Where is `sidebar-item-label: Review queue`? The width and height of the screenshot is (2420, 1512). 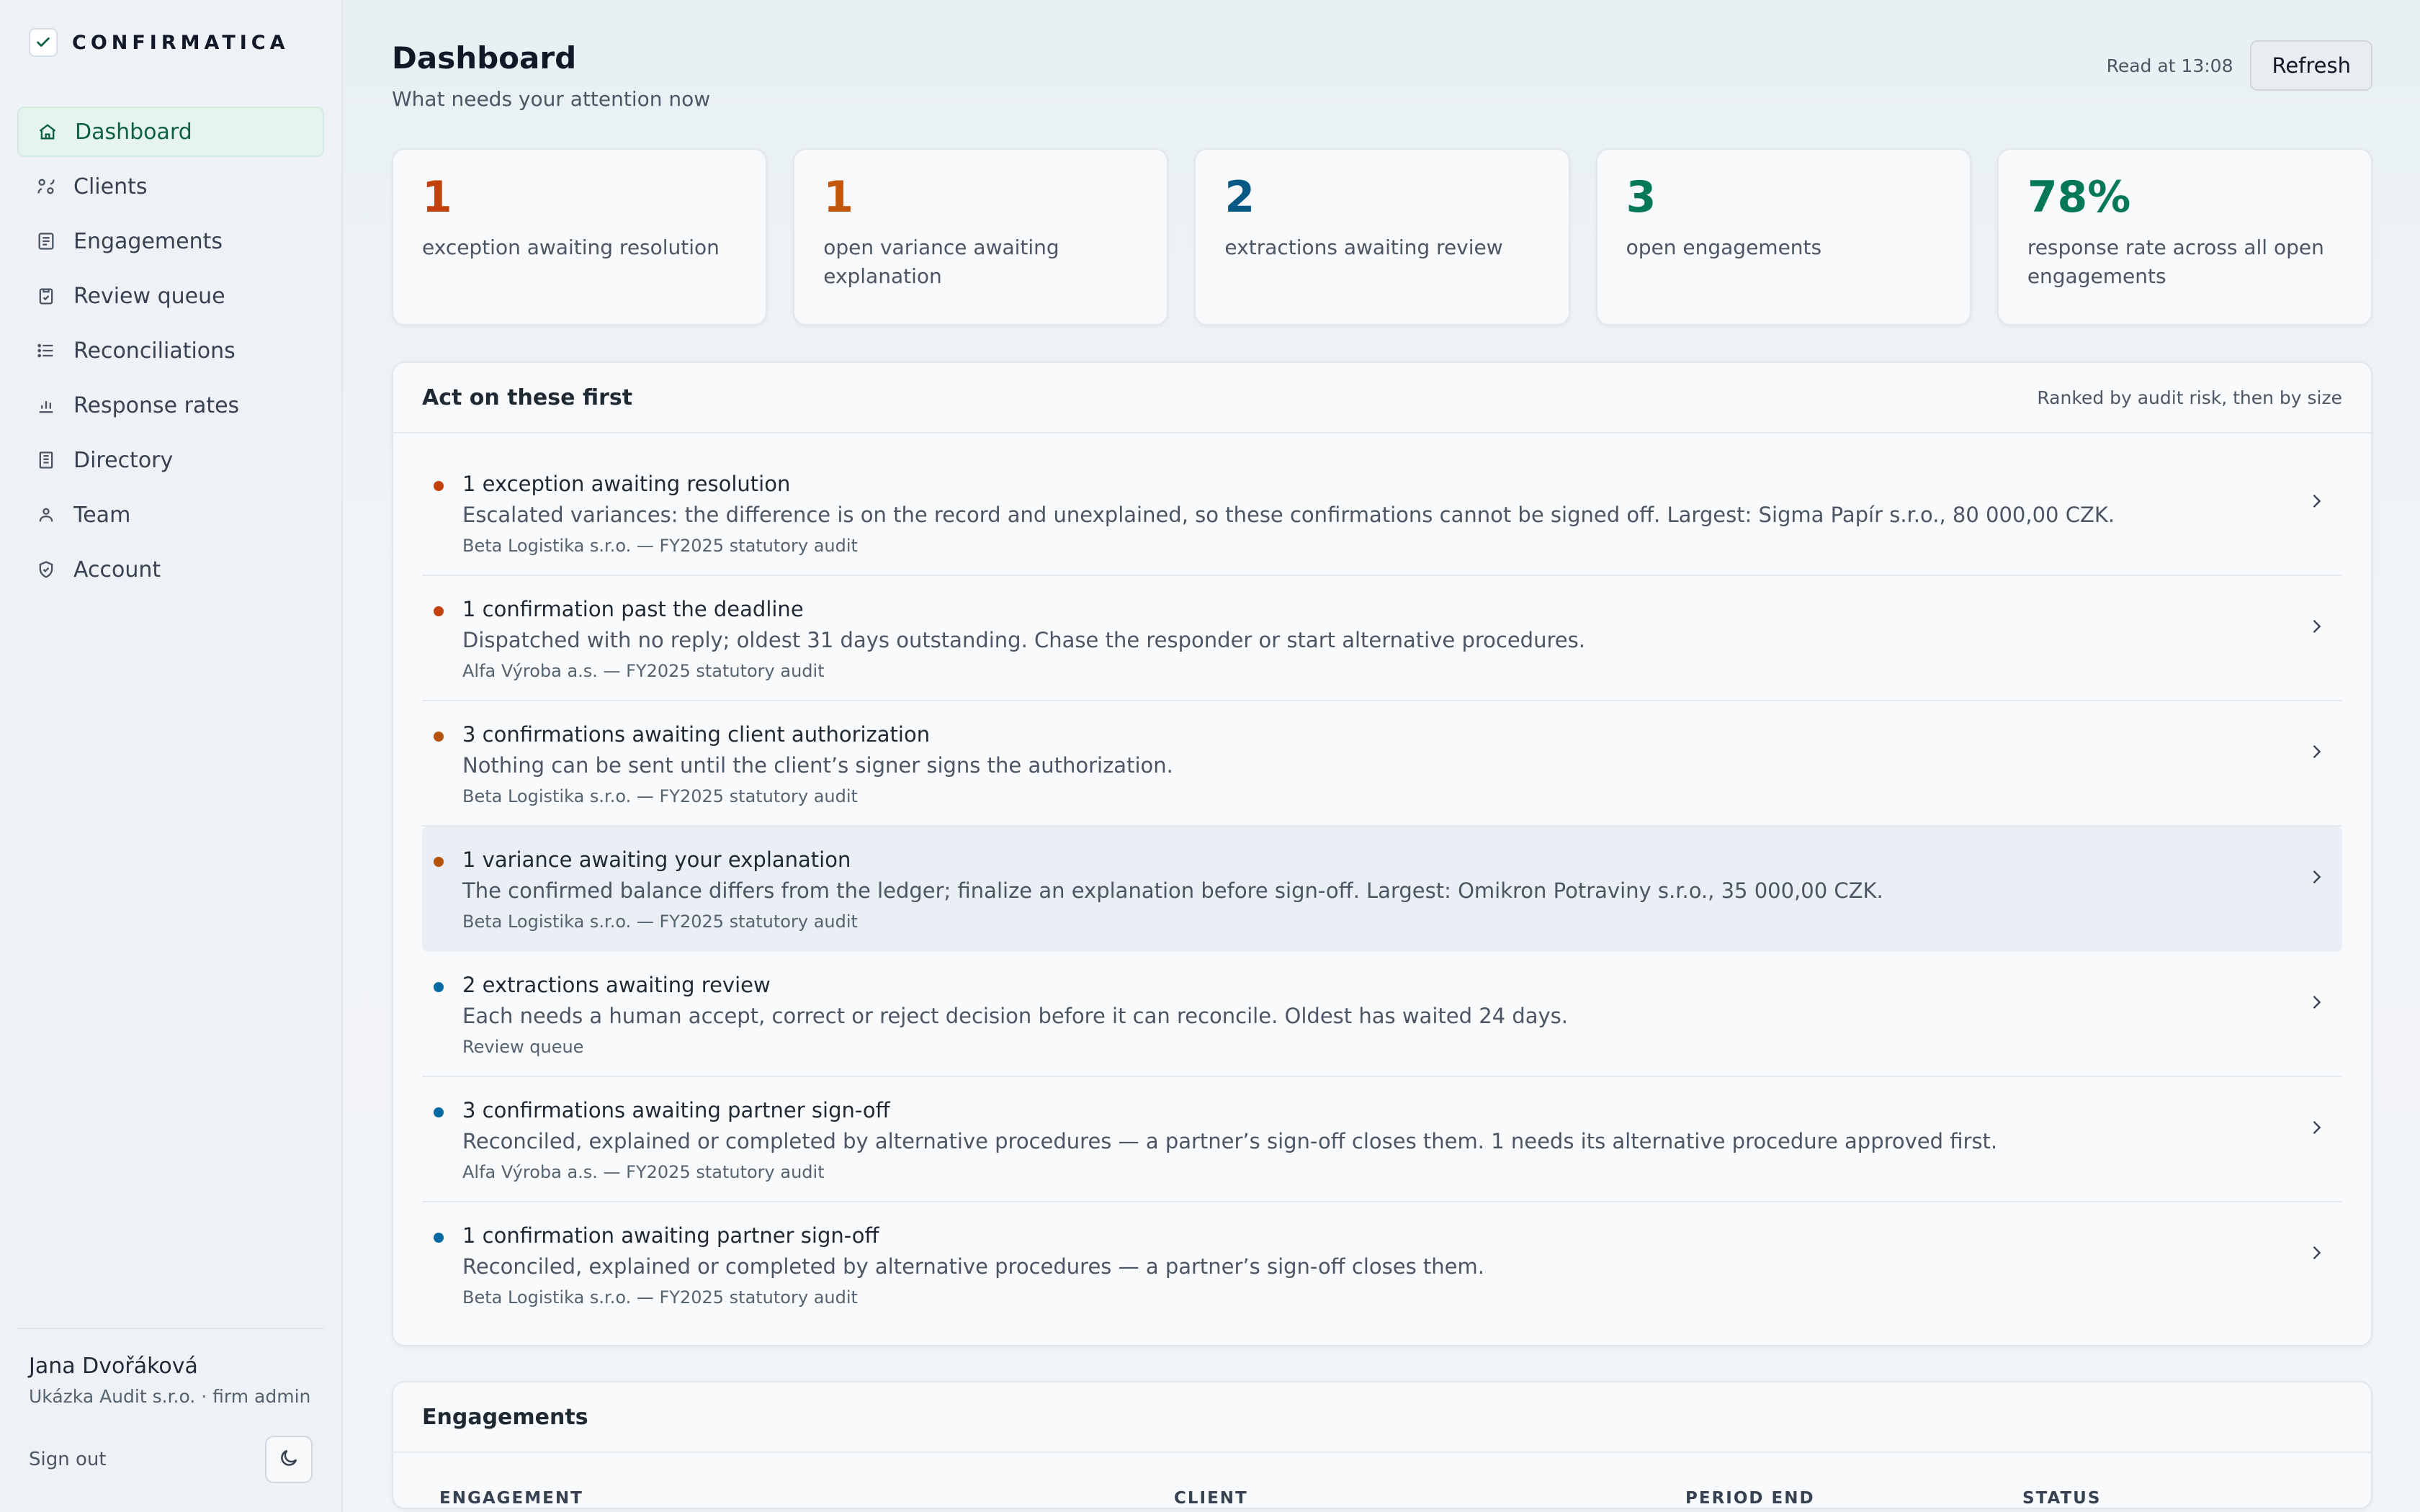 sidebar-item-label: Review queue is located at coordinates (149, 296).